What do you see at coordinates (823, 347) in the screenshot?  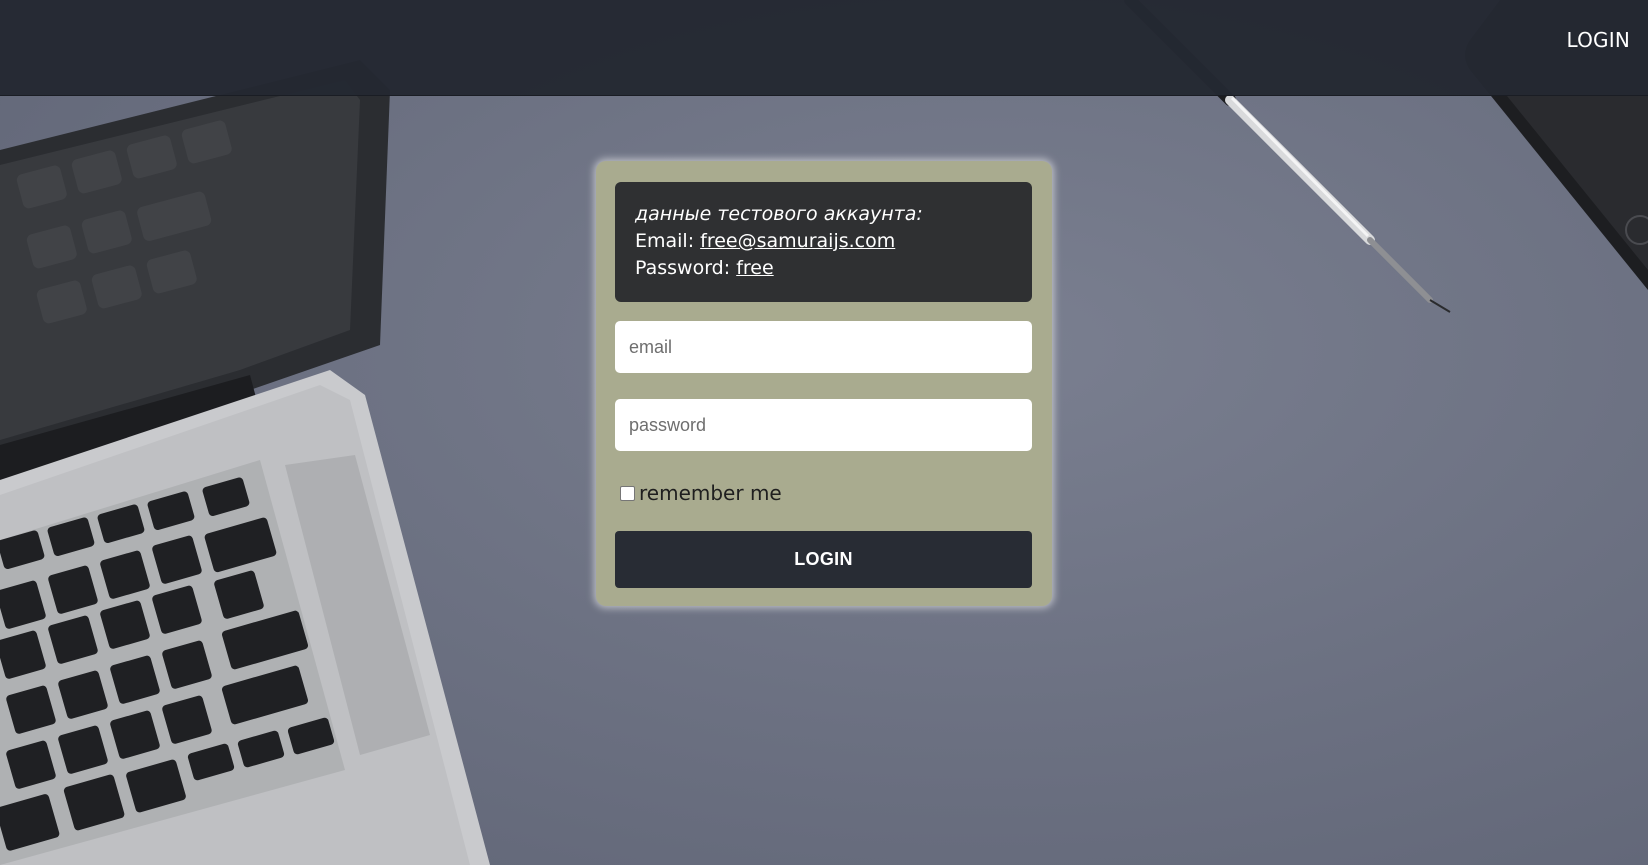 I see `email-input` at bounding box center [823, 347].